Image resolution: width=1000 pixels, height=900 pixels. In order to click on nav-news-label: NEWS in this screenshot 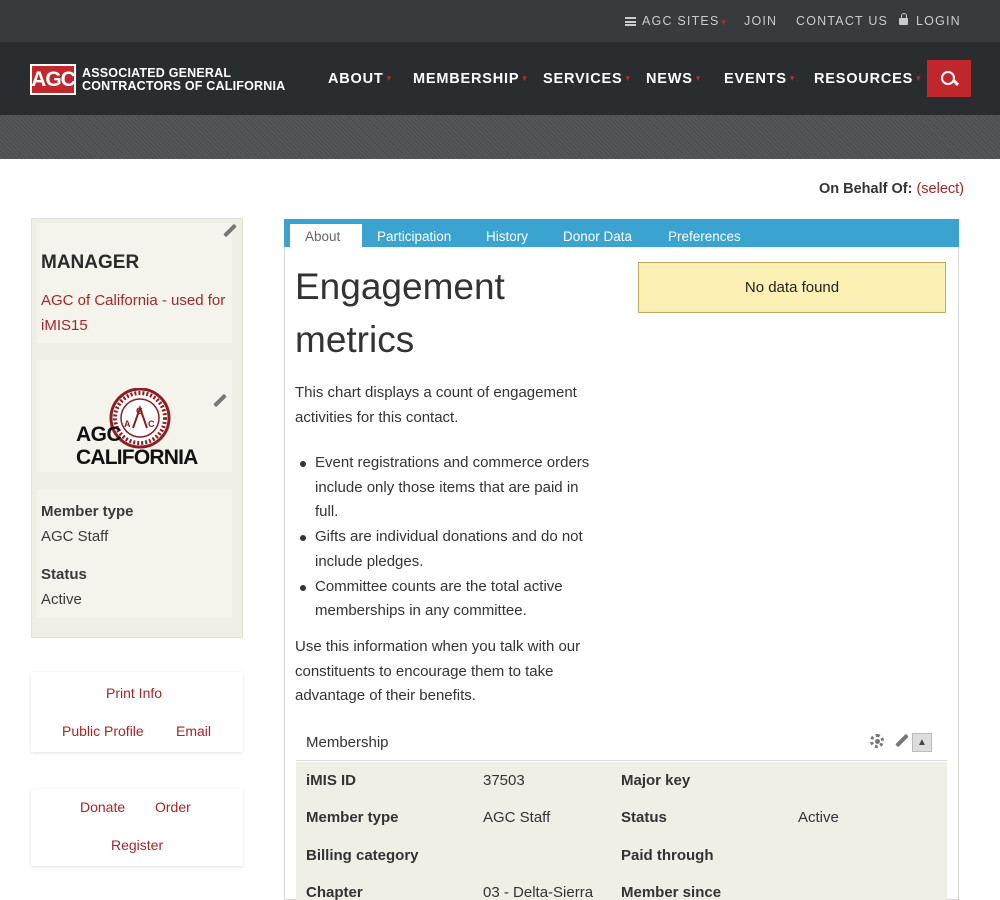, I will do `click(669, 79)`.